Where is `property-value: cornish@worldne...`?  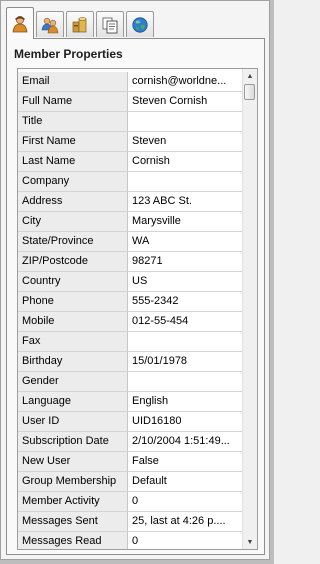 property-value: cornish@worldne... is located at coordinates (185, 81).